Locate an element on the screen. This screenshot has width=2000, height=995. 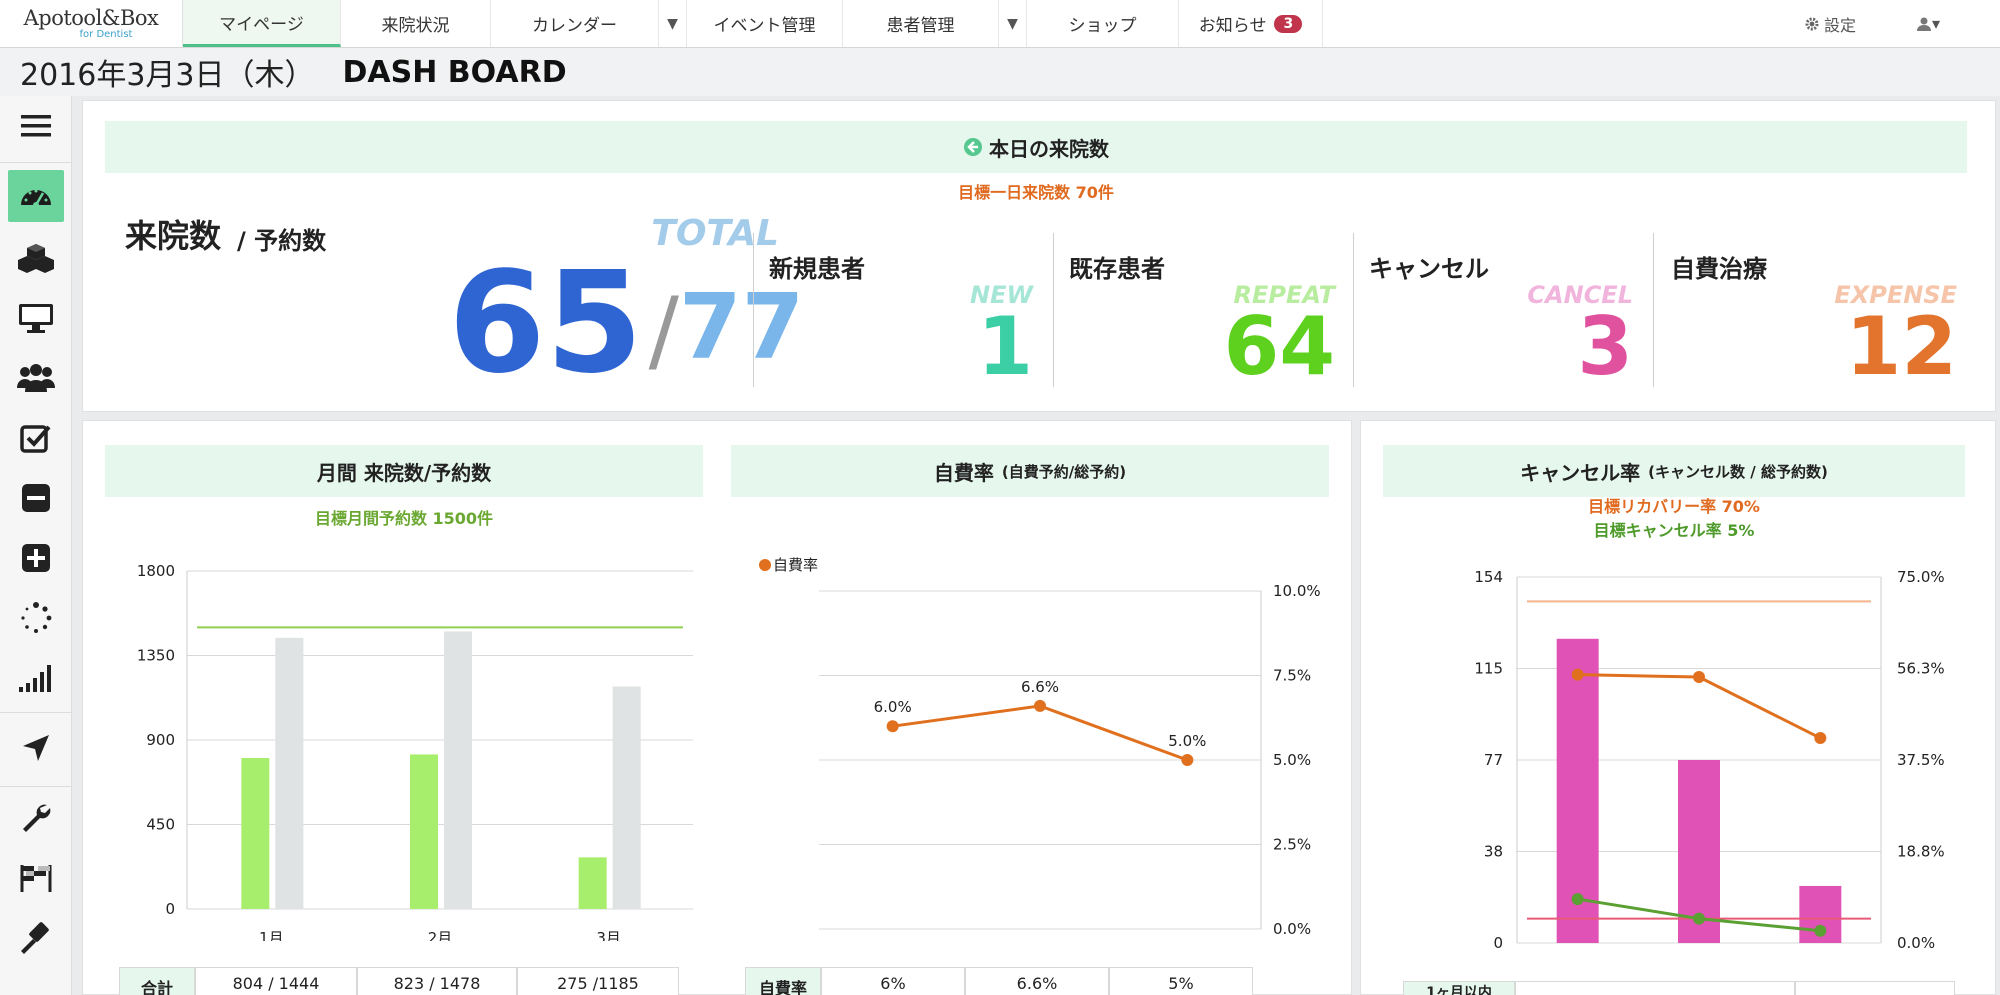
signal-bars-icon is located at coordinates (35, 678).